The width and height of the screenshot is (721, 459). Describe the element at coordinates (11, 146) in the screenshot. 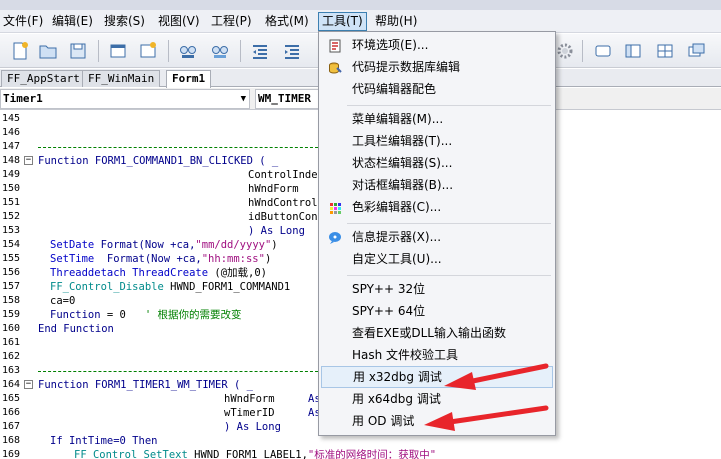

I see `line-number: 147` at that location.